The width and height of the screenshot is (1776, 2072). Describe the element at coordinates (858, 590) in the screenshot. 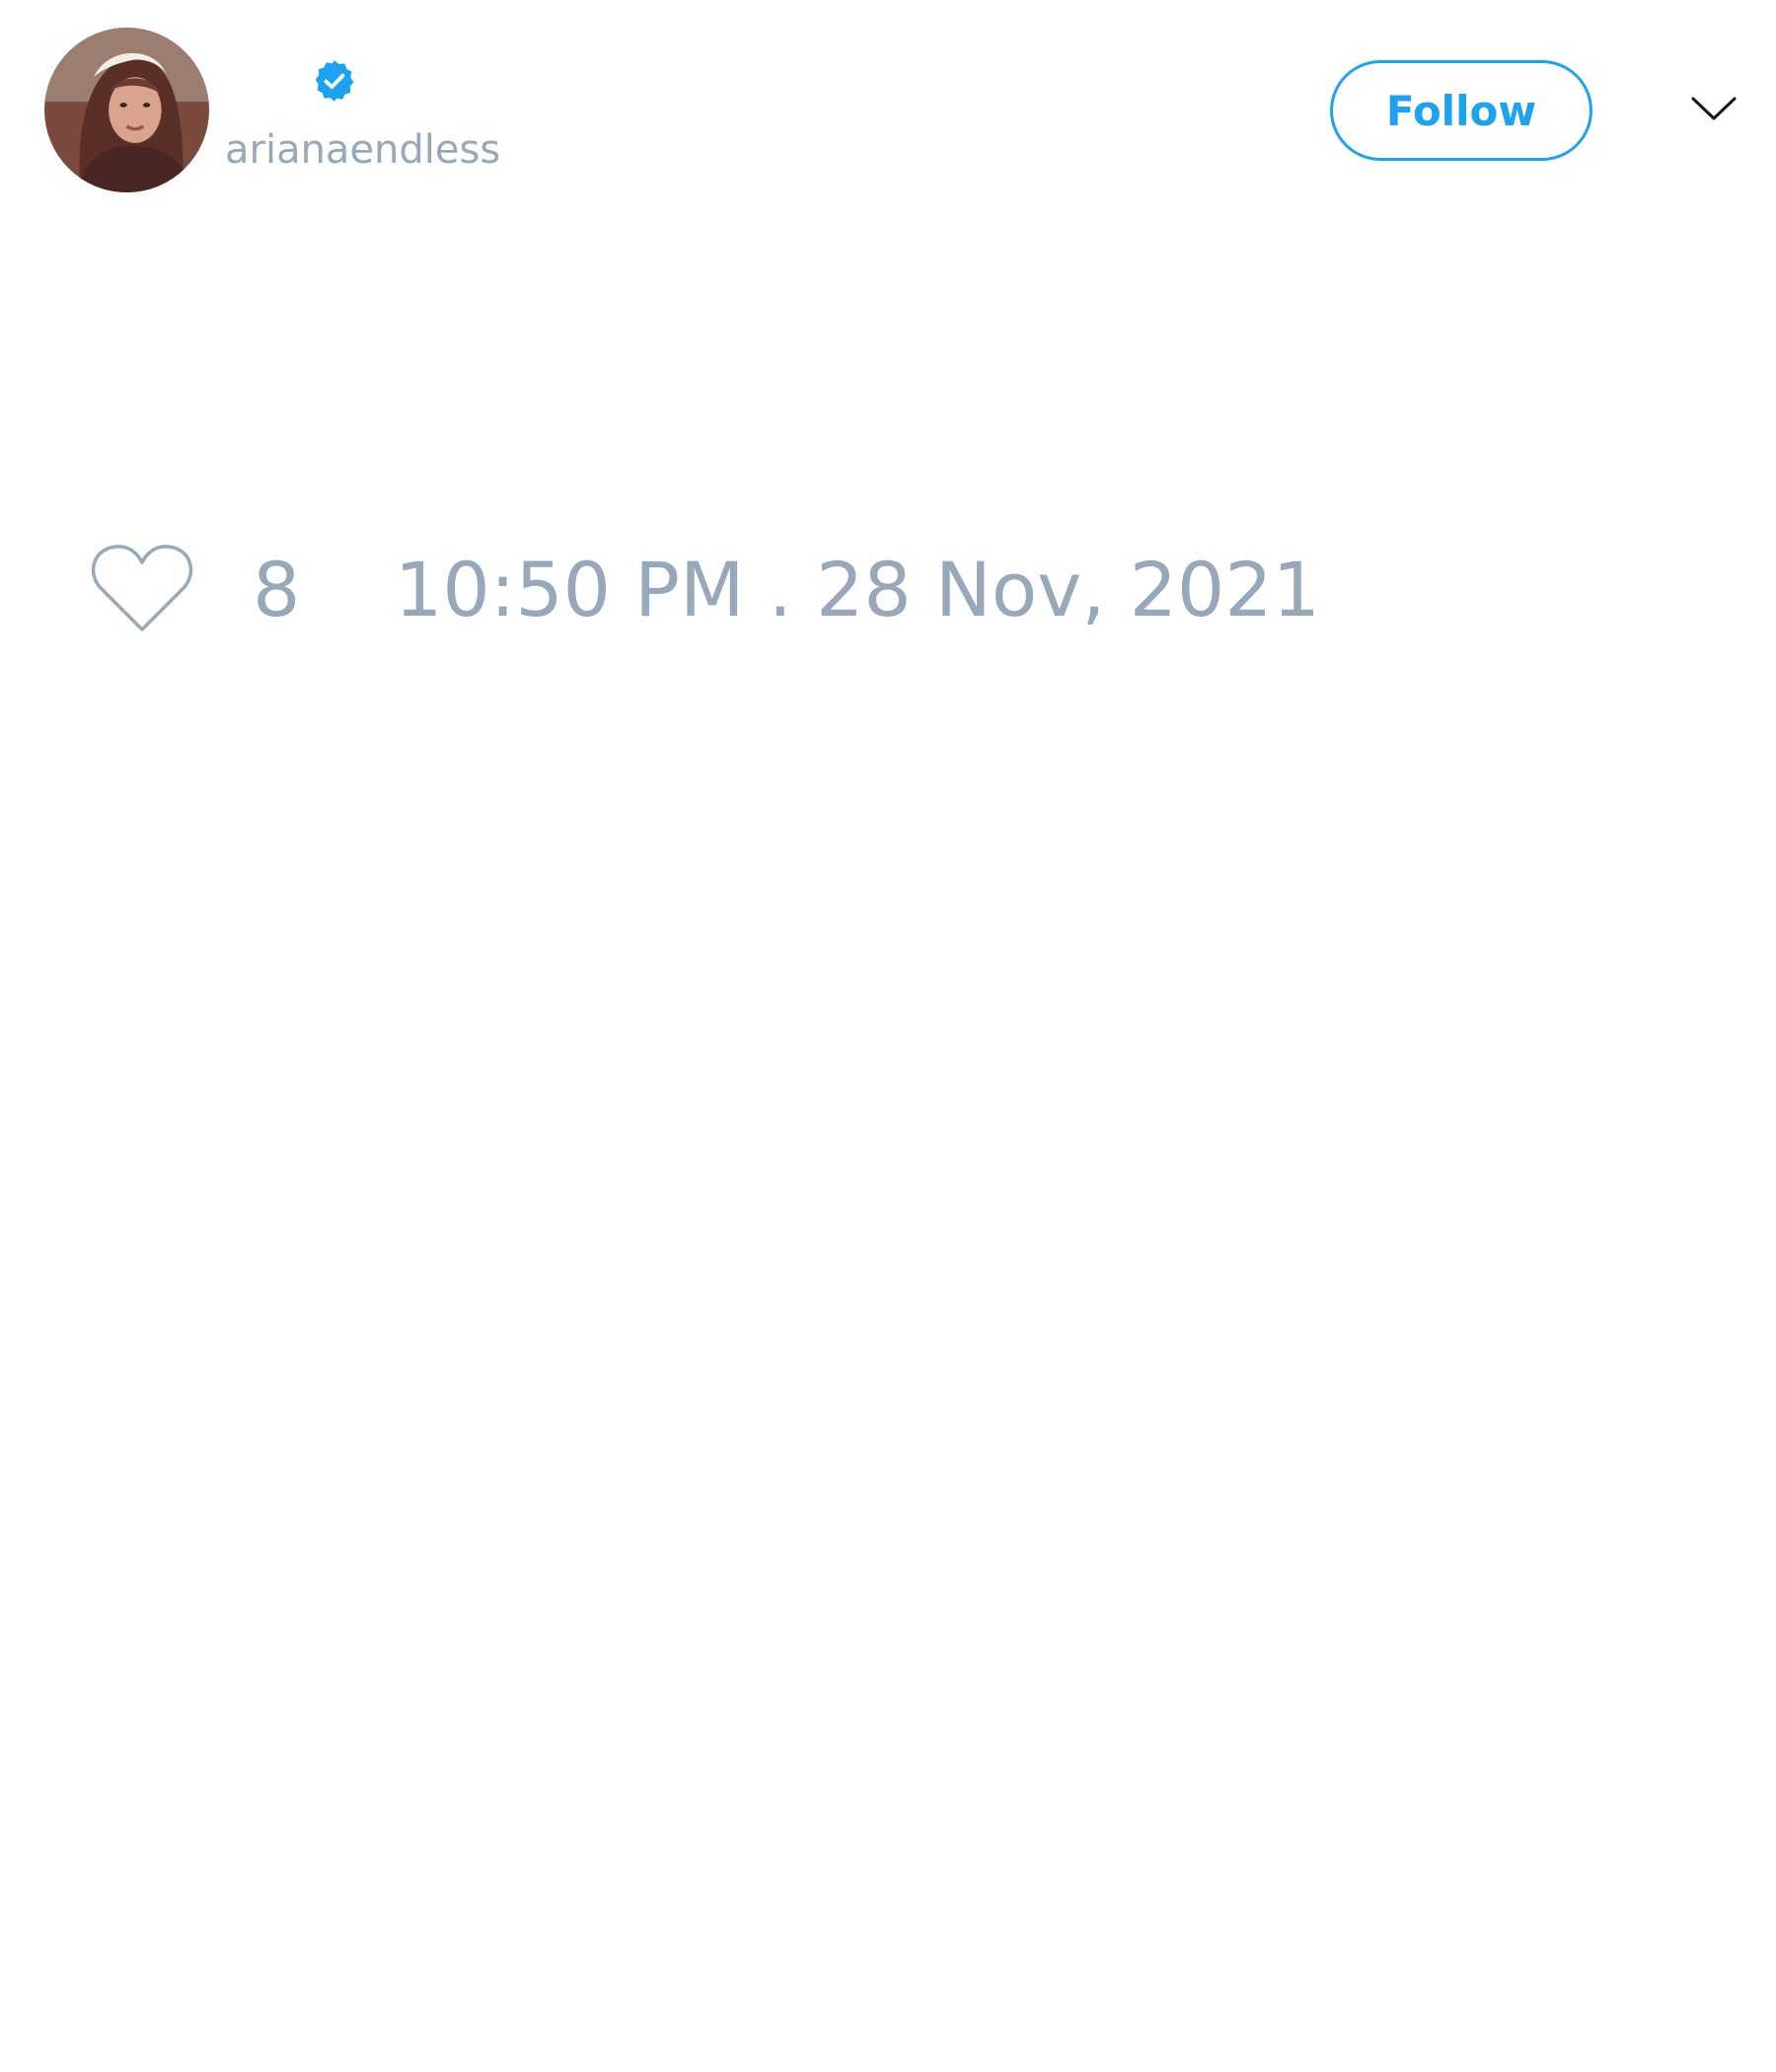

I see `tweet-timestamp: 10:50 PM . 28 Nov, 2021` at that location.